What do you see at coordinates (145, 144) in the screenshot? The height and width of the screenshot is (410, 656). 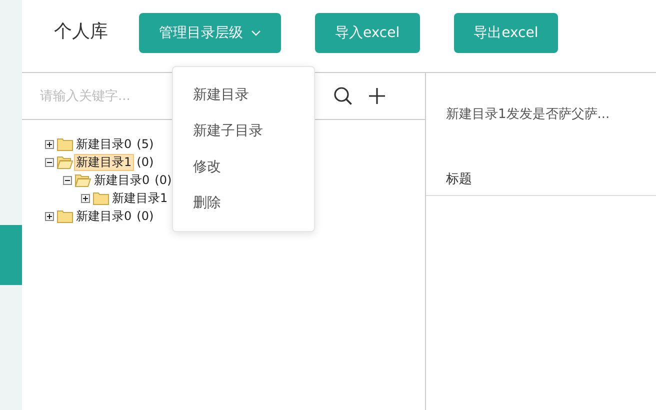 I see `item-count: (5)` at bounding box center [145, 144].